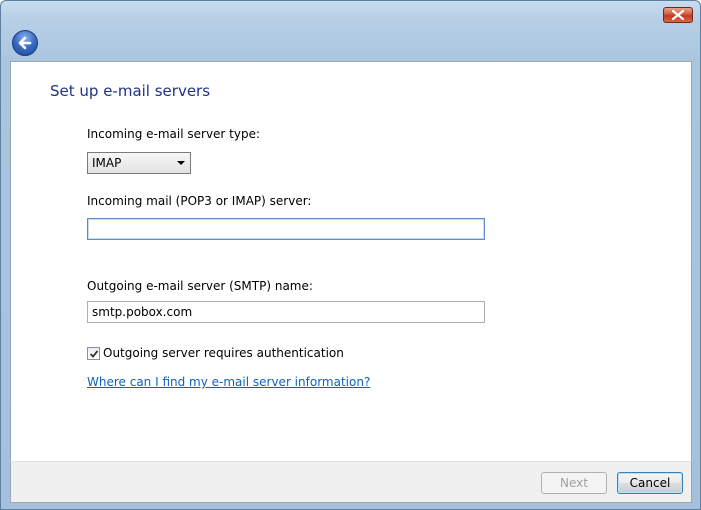 The width and height of the screenshot is (701, 510). Describe the element at coordinates (181, 163) in the screenshot. I see `chevron-down-icon` at that location.